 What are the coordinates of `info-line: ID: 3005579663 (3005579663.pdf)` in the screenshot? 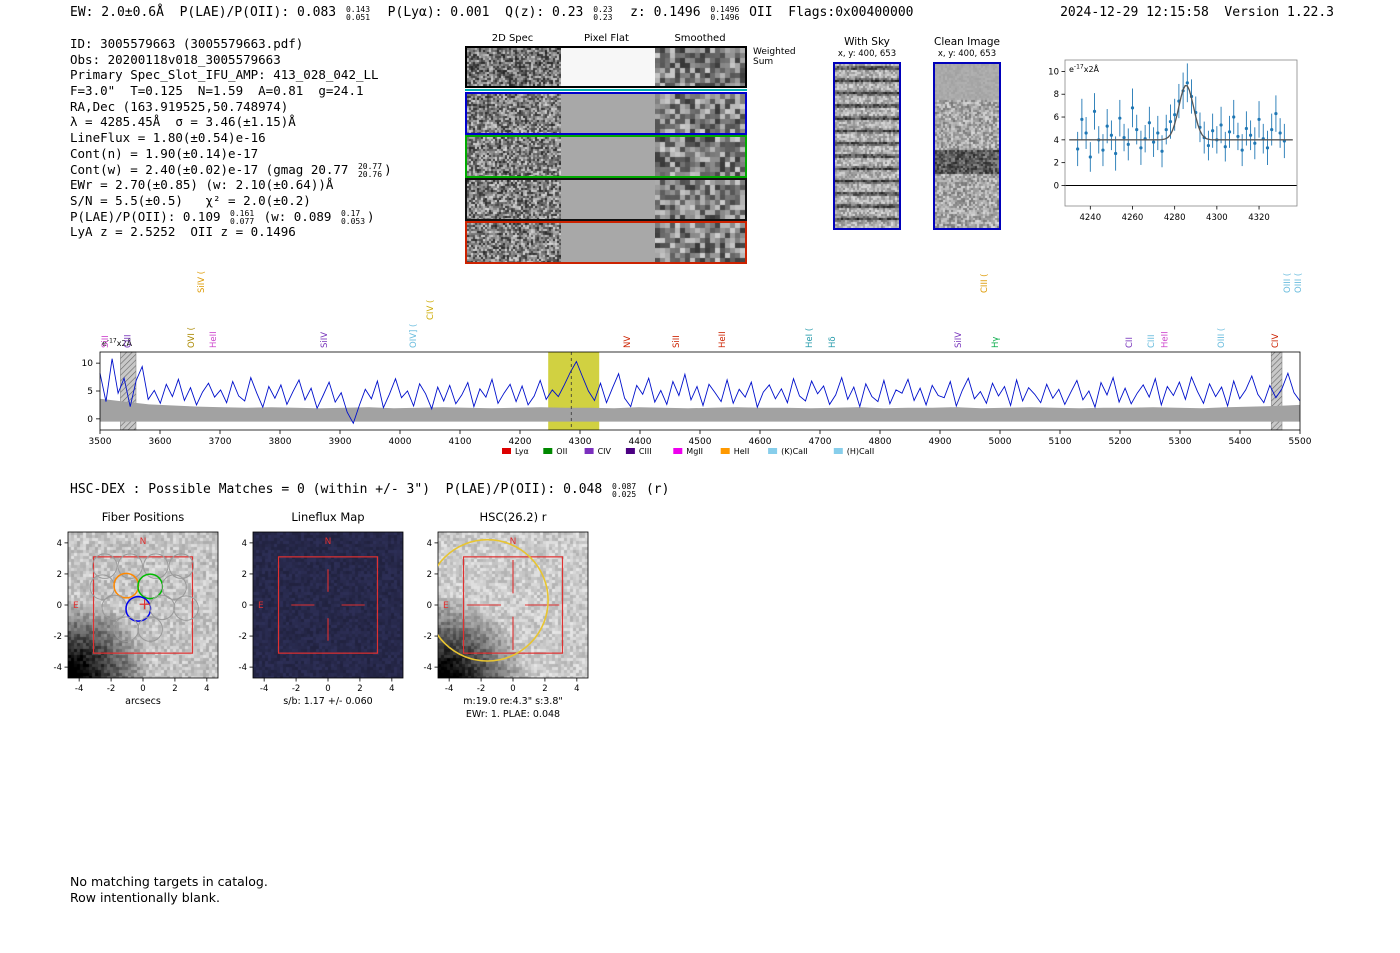 It's located at (187, 43).